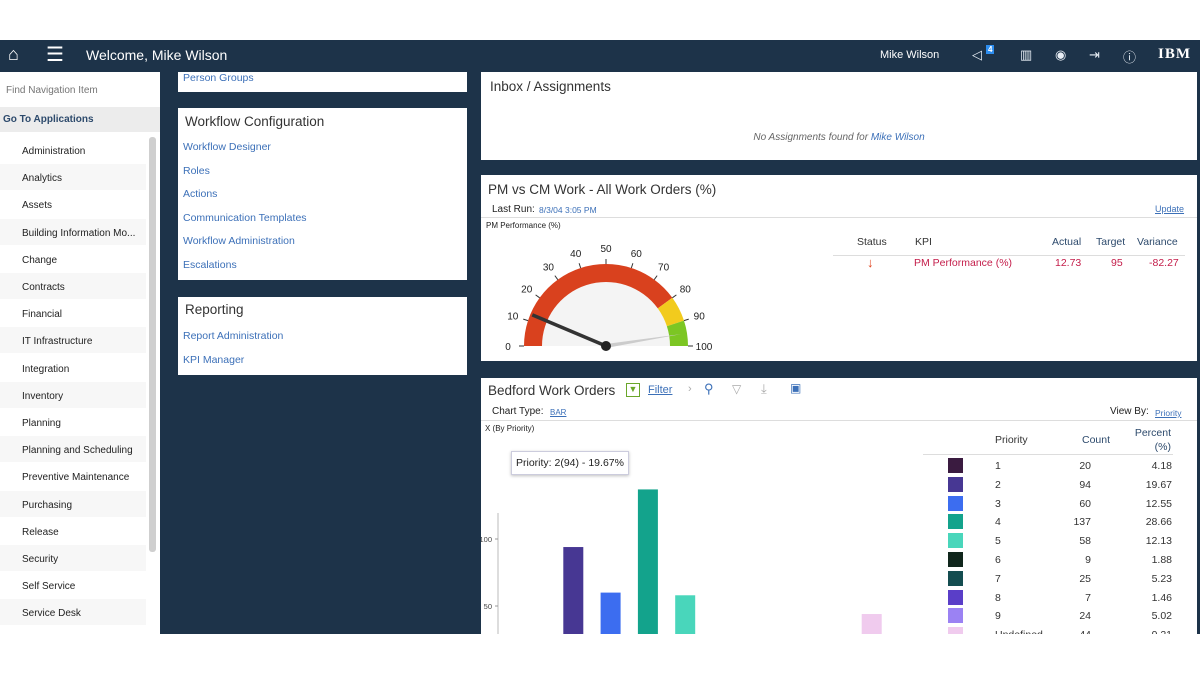 The image size is (1200, 675). What do you see at coordinates (152, 344) in the screenshot?
I see `sidebar-scrollbar` at bounding box center [152, 344].